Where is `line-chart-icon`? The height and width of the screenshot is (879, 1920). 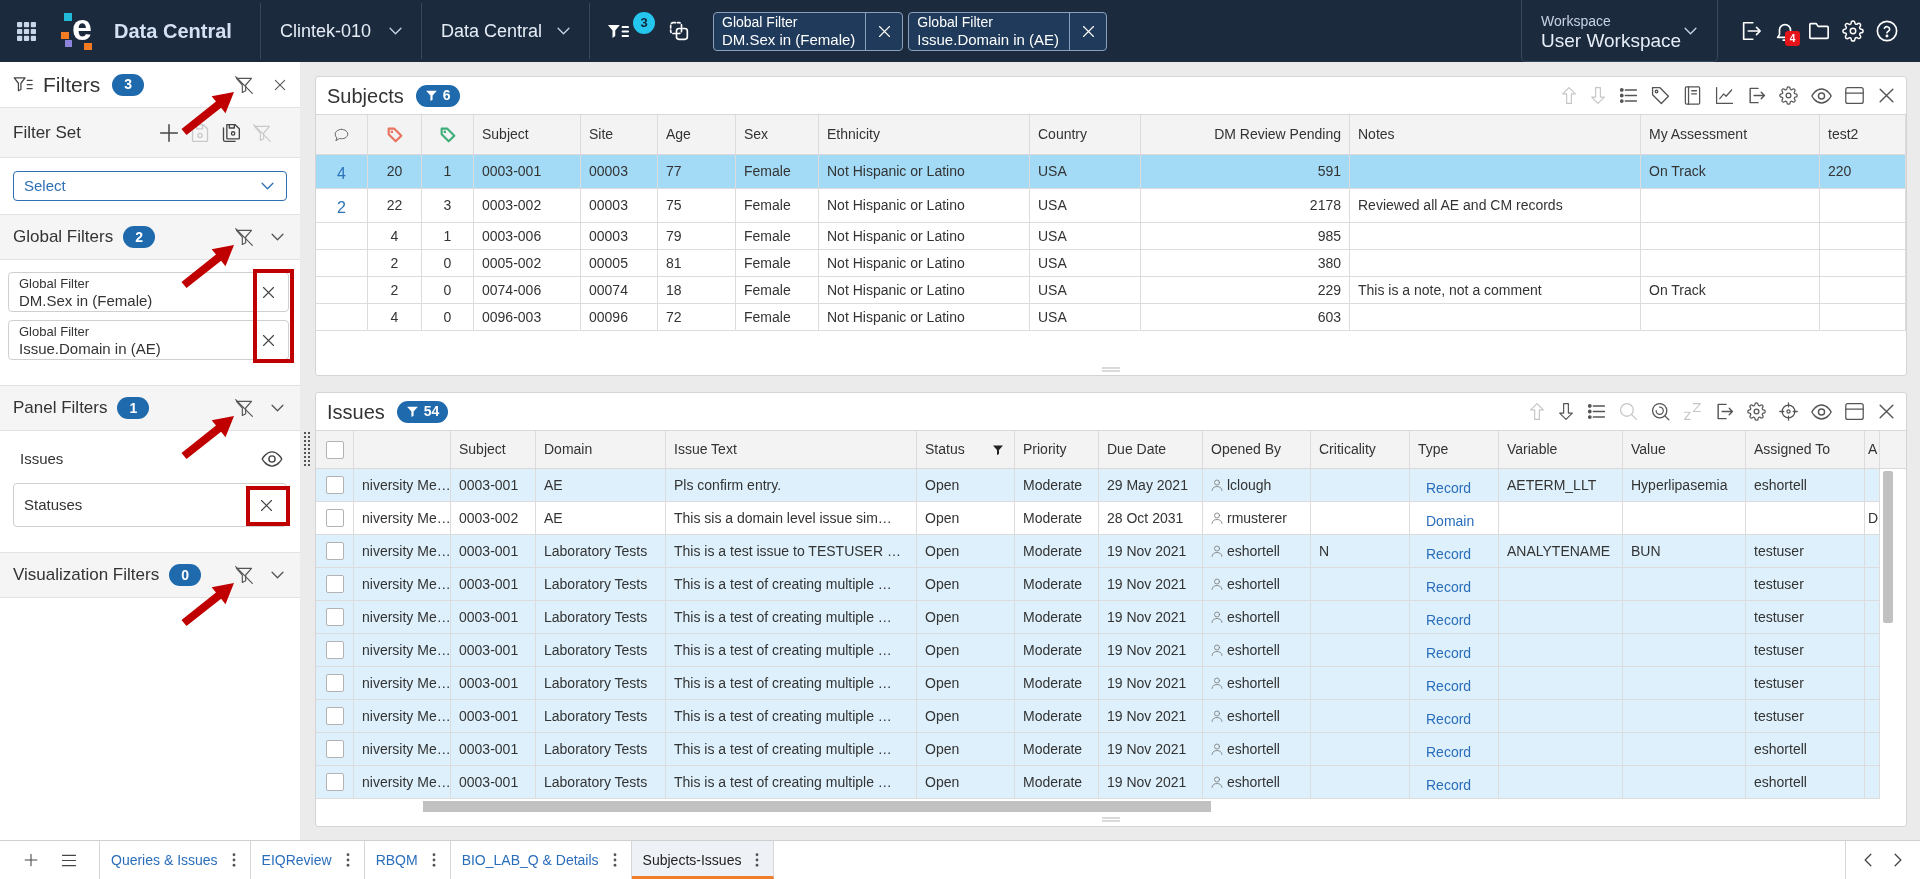 line-chart-icon is located at coordinates (1724, 95).